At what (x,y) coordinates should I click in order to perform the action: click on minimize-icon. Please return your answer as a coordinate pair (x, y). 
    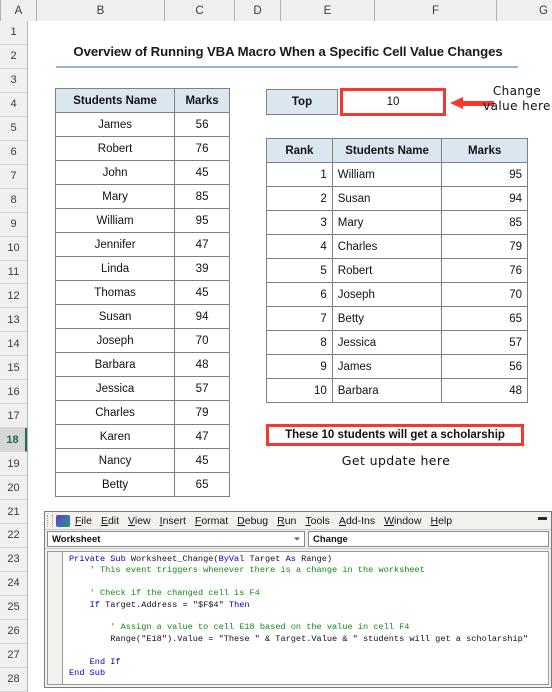
    Looking at the image, I should click on (542, 518).